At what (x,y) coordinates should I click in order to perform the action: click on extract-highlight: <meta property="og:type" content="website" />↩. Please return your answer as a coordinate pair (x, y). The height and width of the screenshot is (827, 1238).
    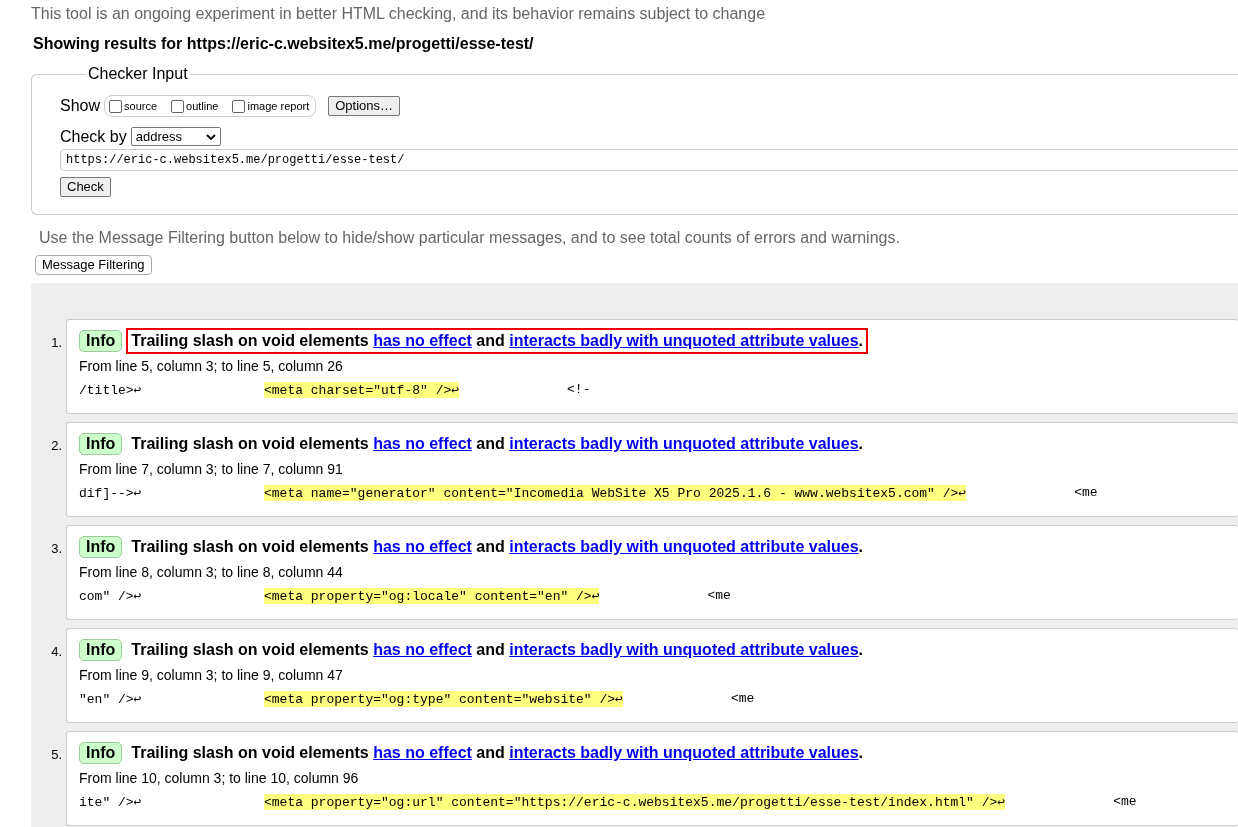
    Looking at the image, I should click on (443, 699).